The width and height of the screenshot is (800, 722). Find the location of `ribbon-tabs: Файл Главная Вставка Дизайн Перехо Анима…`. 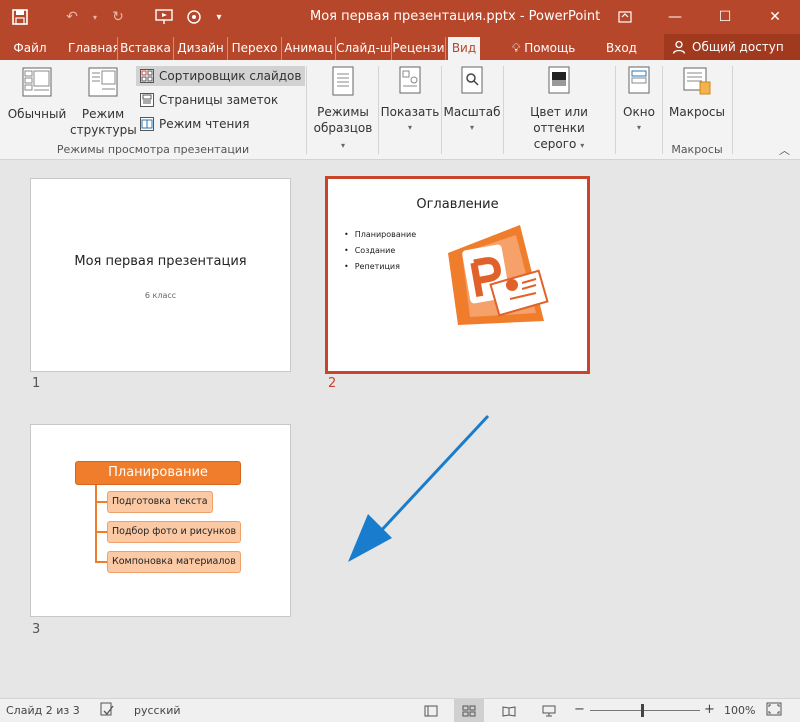

ribbon-tabs: Файл Главная Вставка Дизайн Перехо Анима… is located at coordinates (400, 47).